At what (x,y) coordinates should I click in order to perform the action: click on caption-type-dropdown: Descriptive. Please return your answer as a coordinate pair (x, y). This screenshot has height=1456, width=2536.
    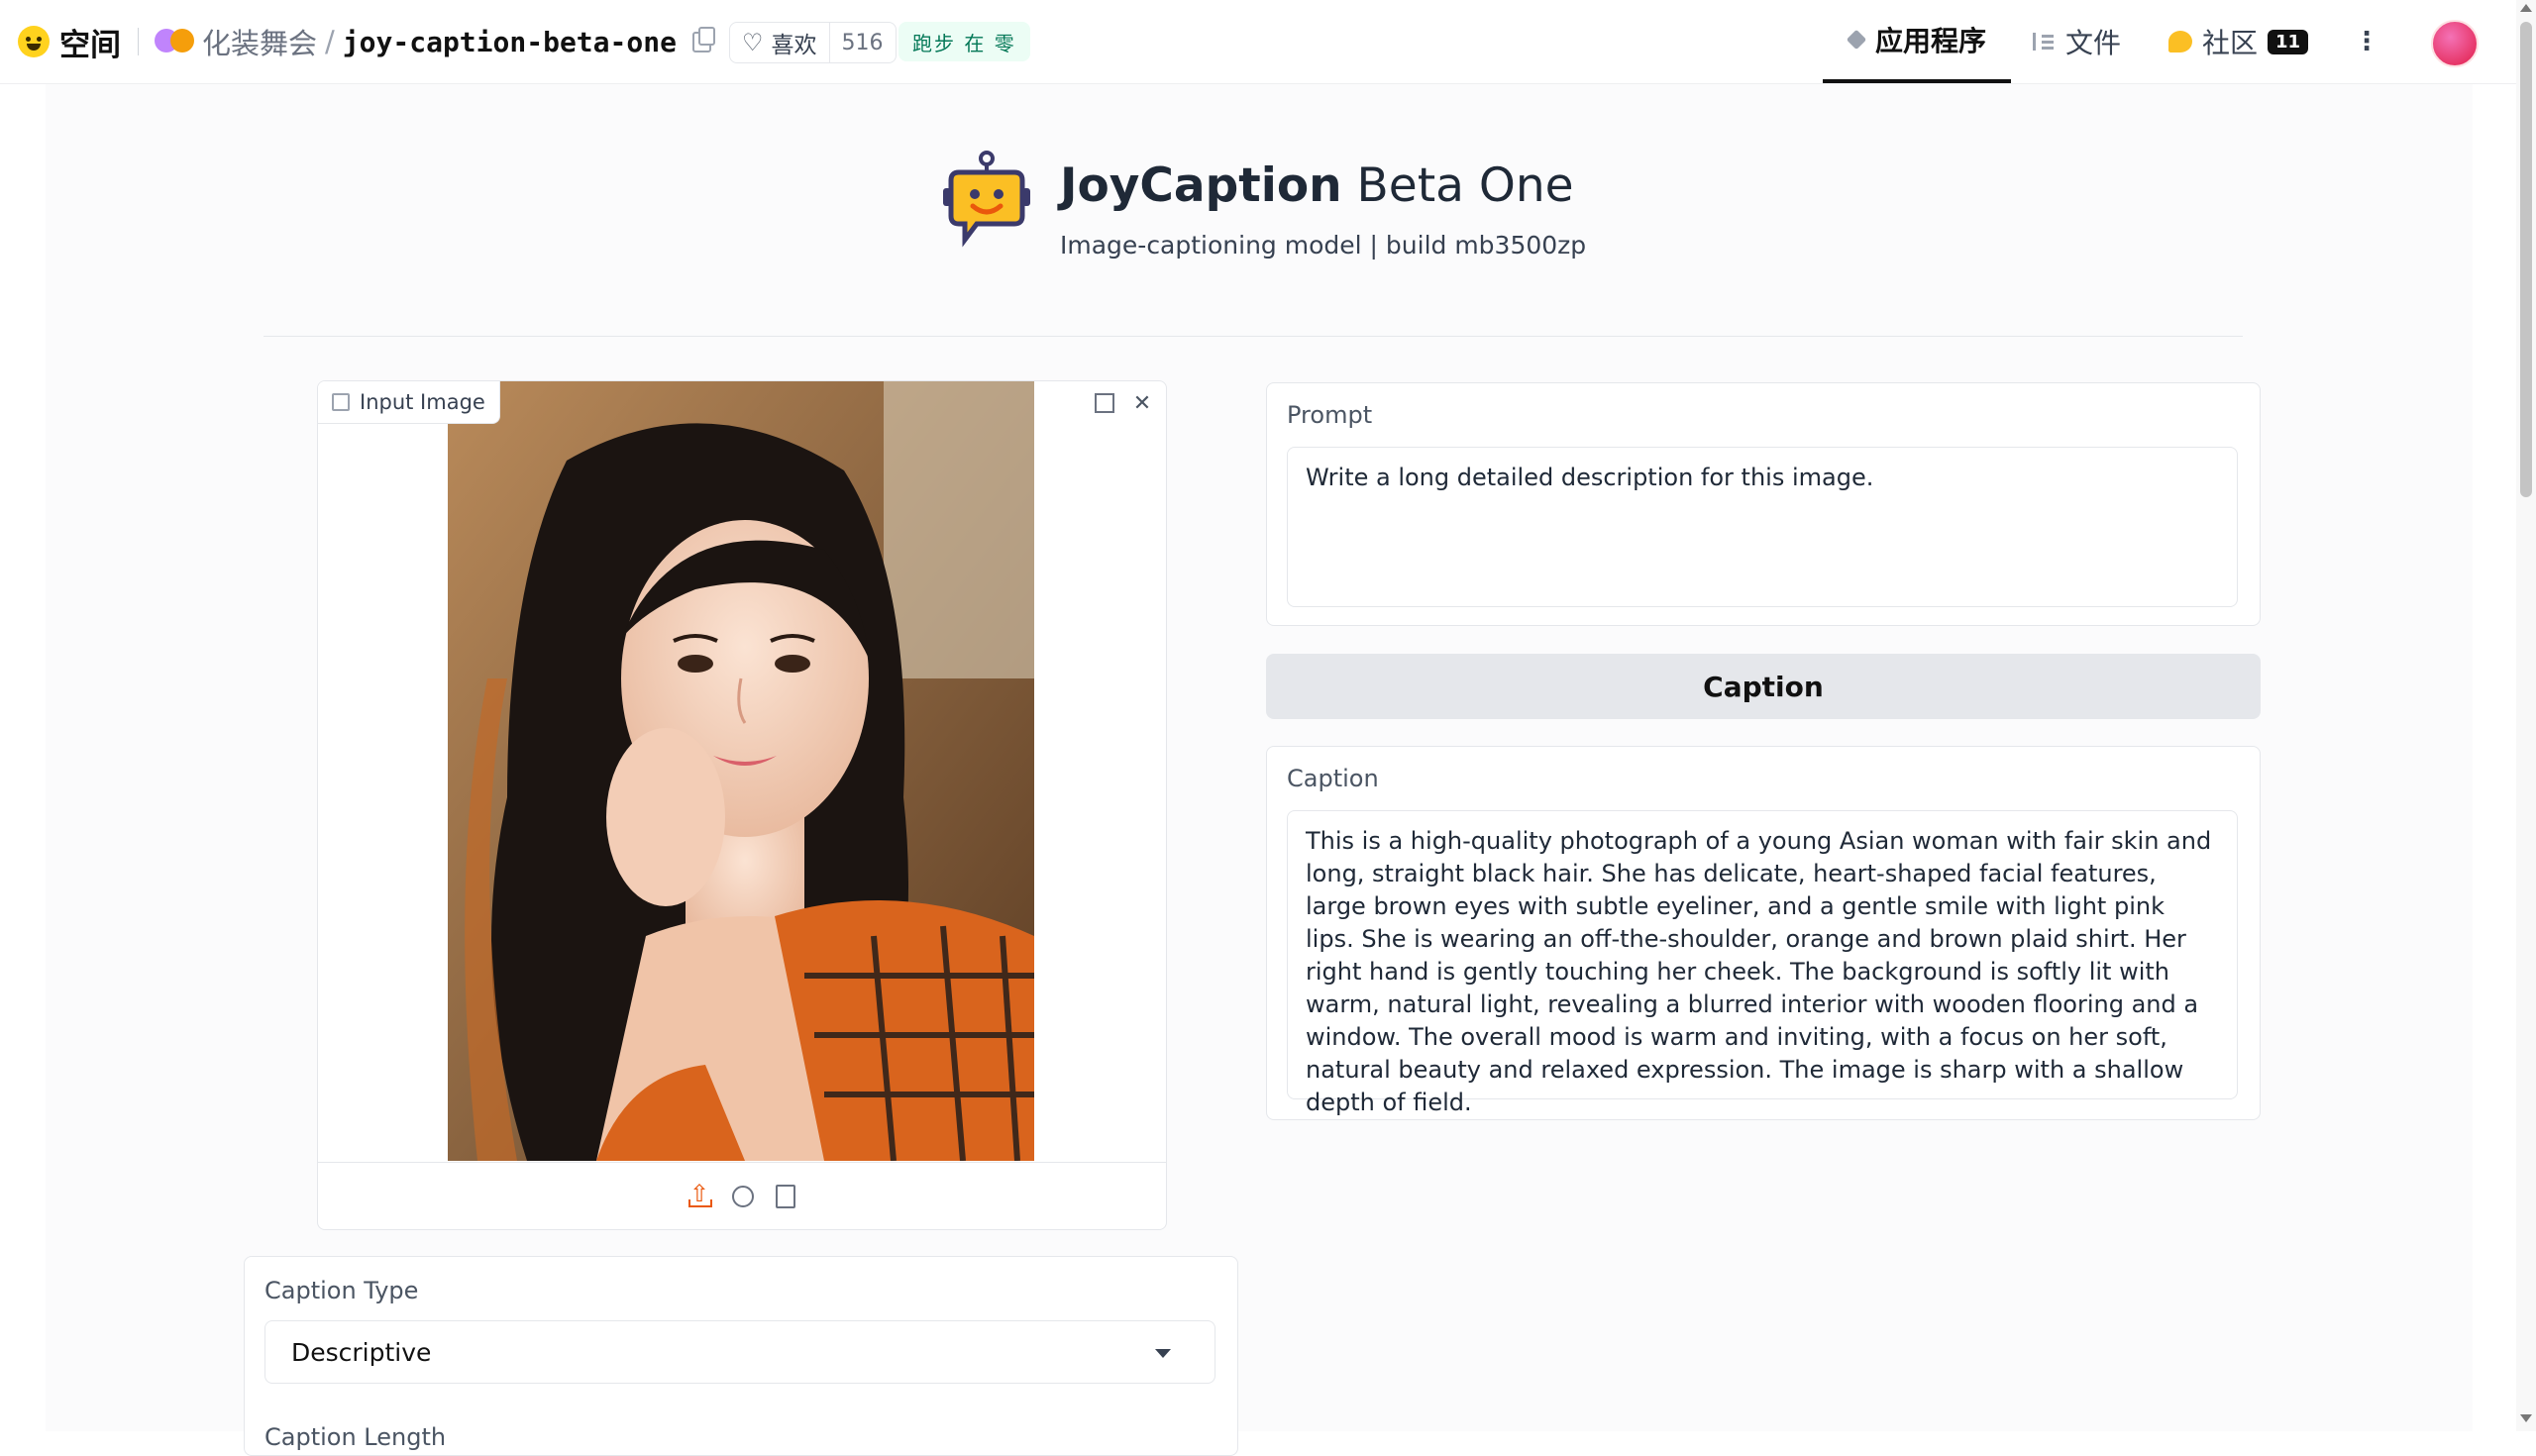
    Looking at the image, I should click on (739, 1352).